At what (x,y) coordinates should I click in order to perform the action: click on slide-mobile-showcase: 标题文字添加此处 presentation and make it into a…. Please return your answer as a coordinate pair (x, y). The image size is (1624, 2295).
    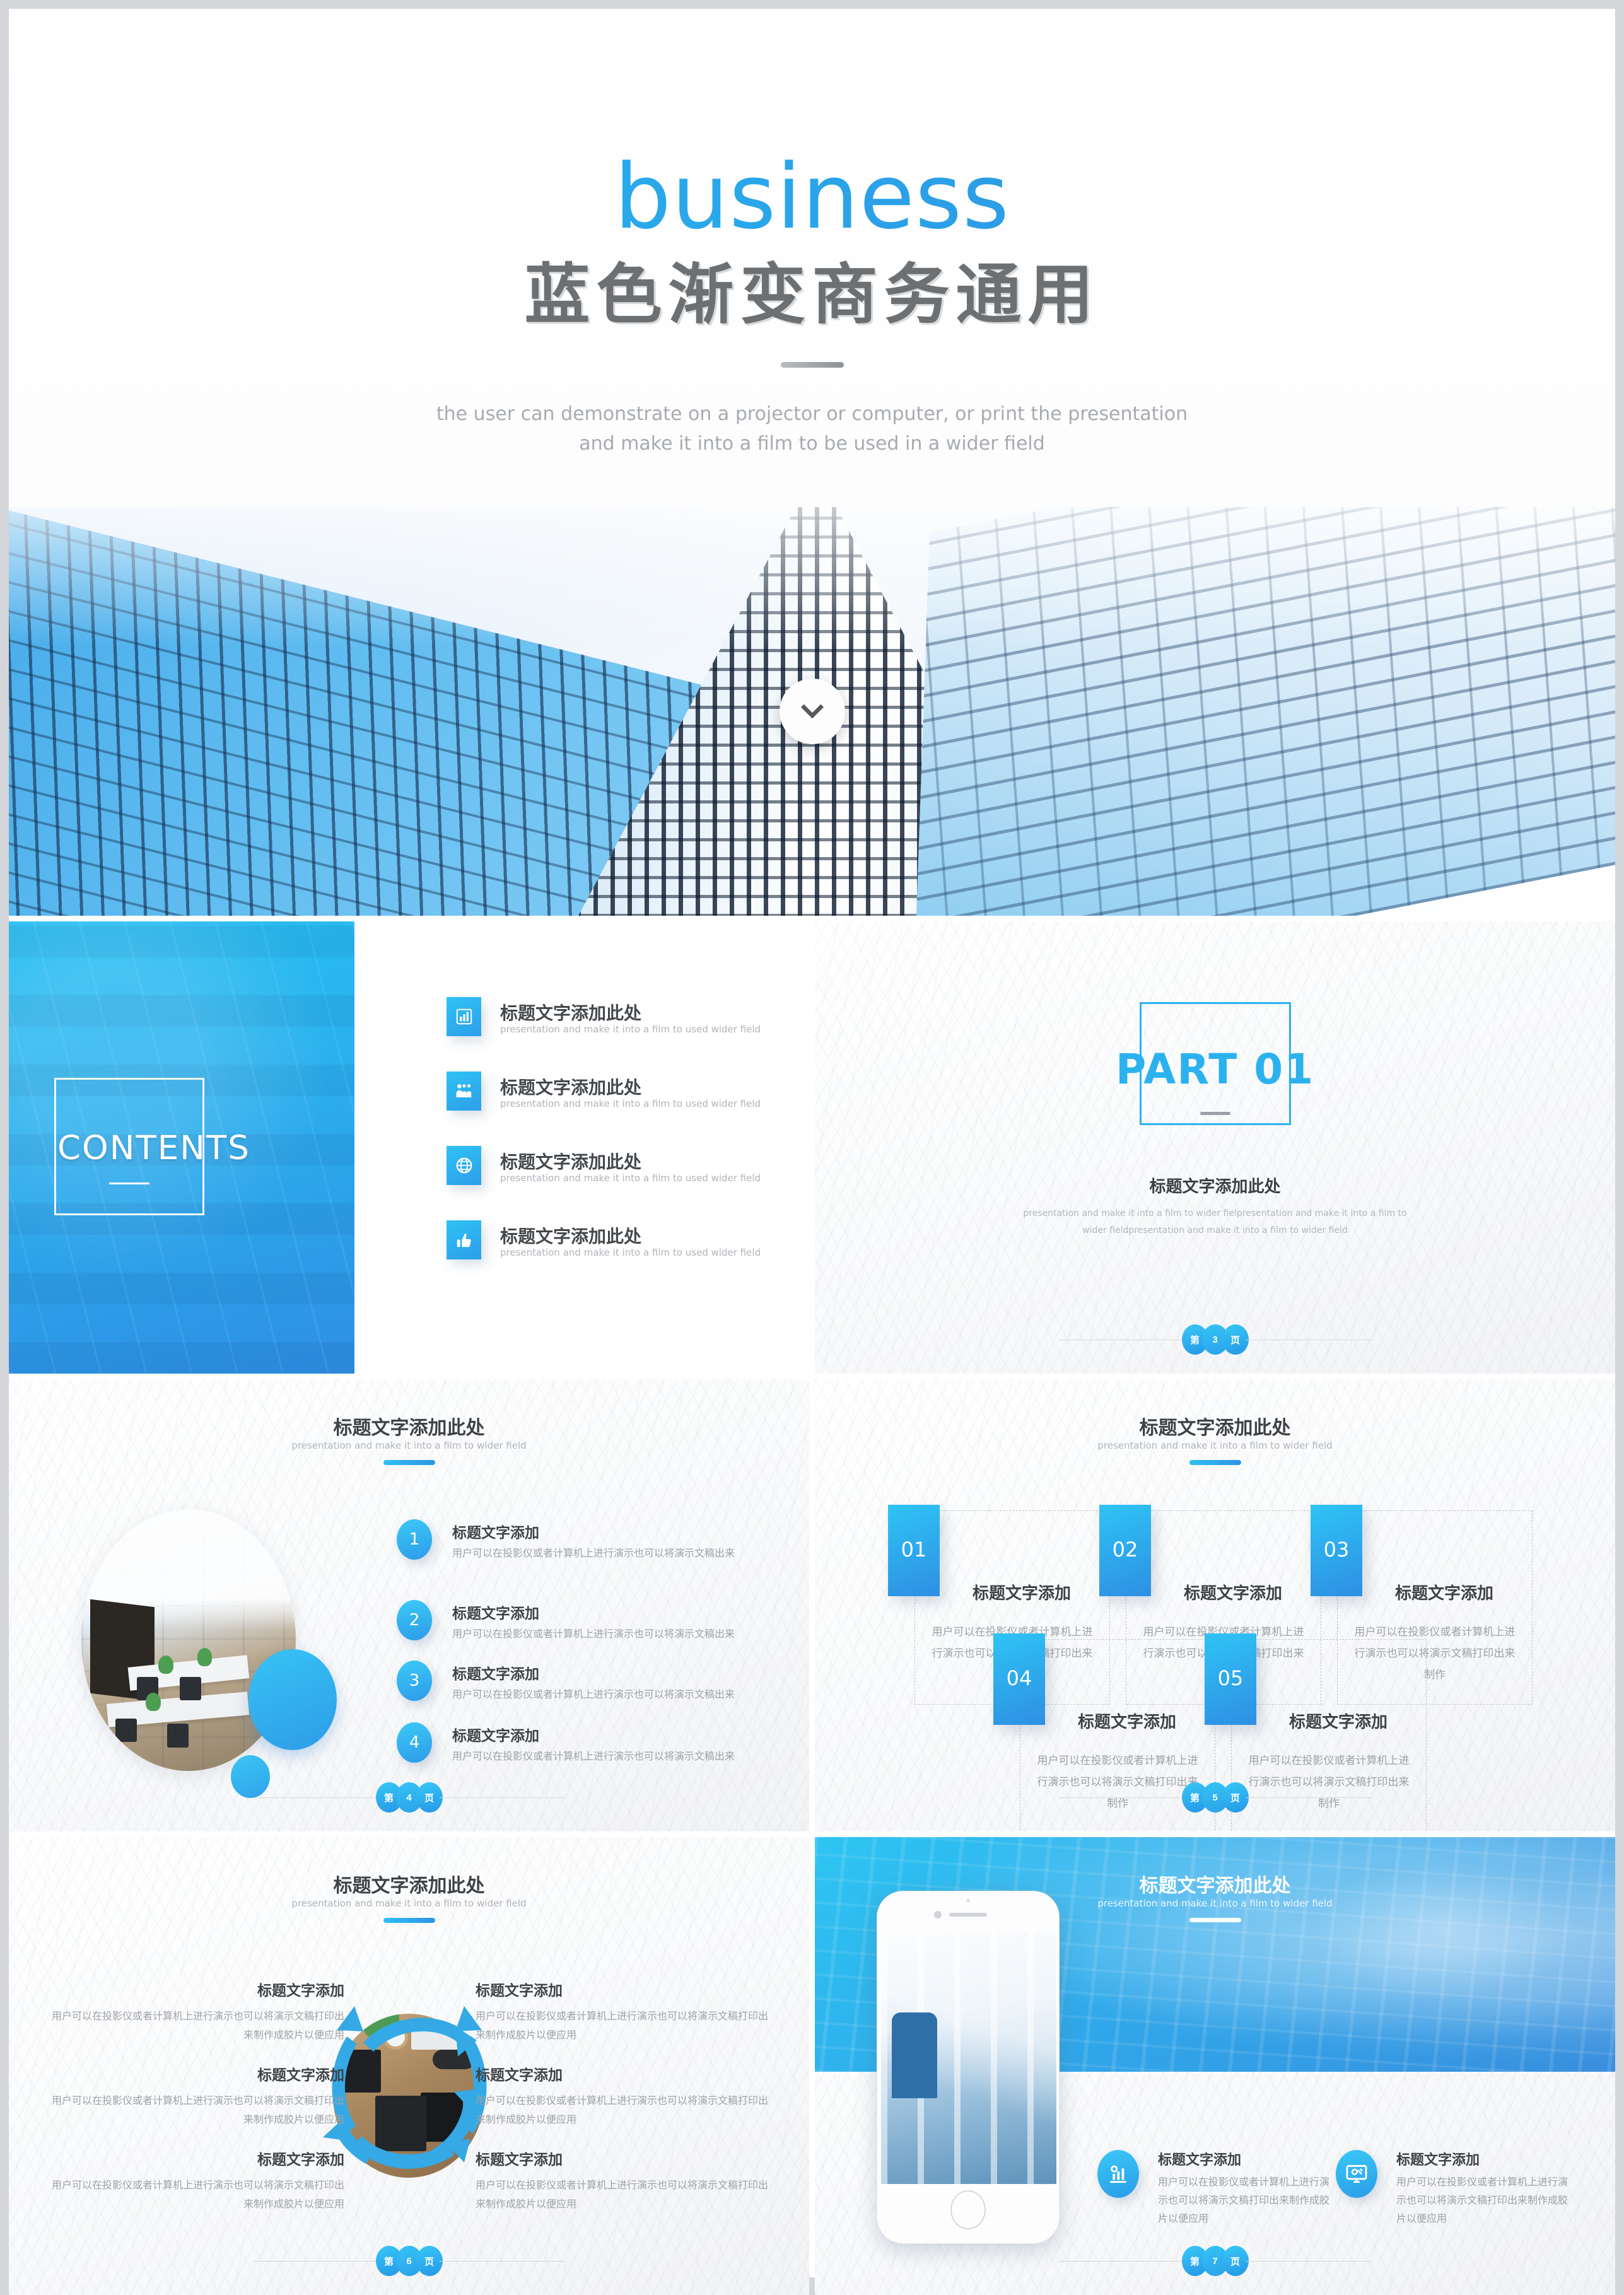
    Looking at the image, I should click on (1215, 2066).